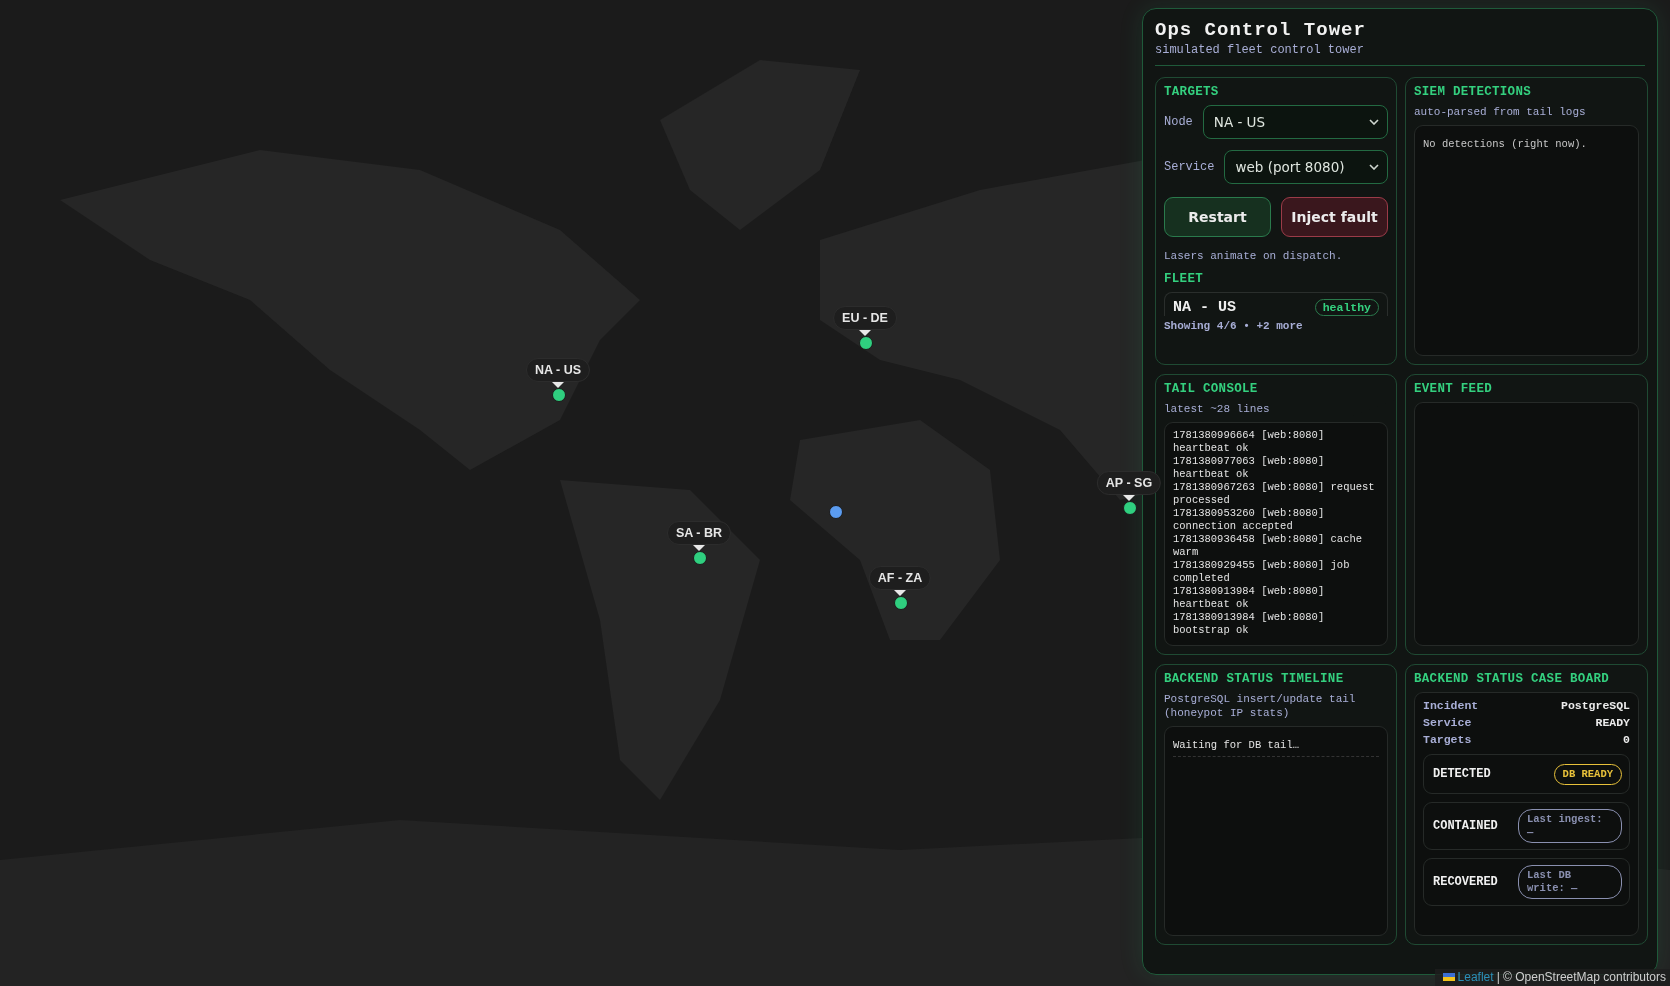  What do you see at coordinates (1570, 826) in the screenshot?
I see `stage-badge: Last ingest: —` at bounding box center [1570, 826].